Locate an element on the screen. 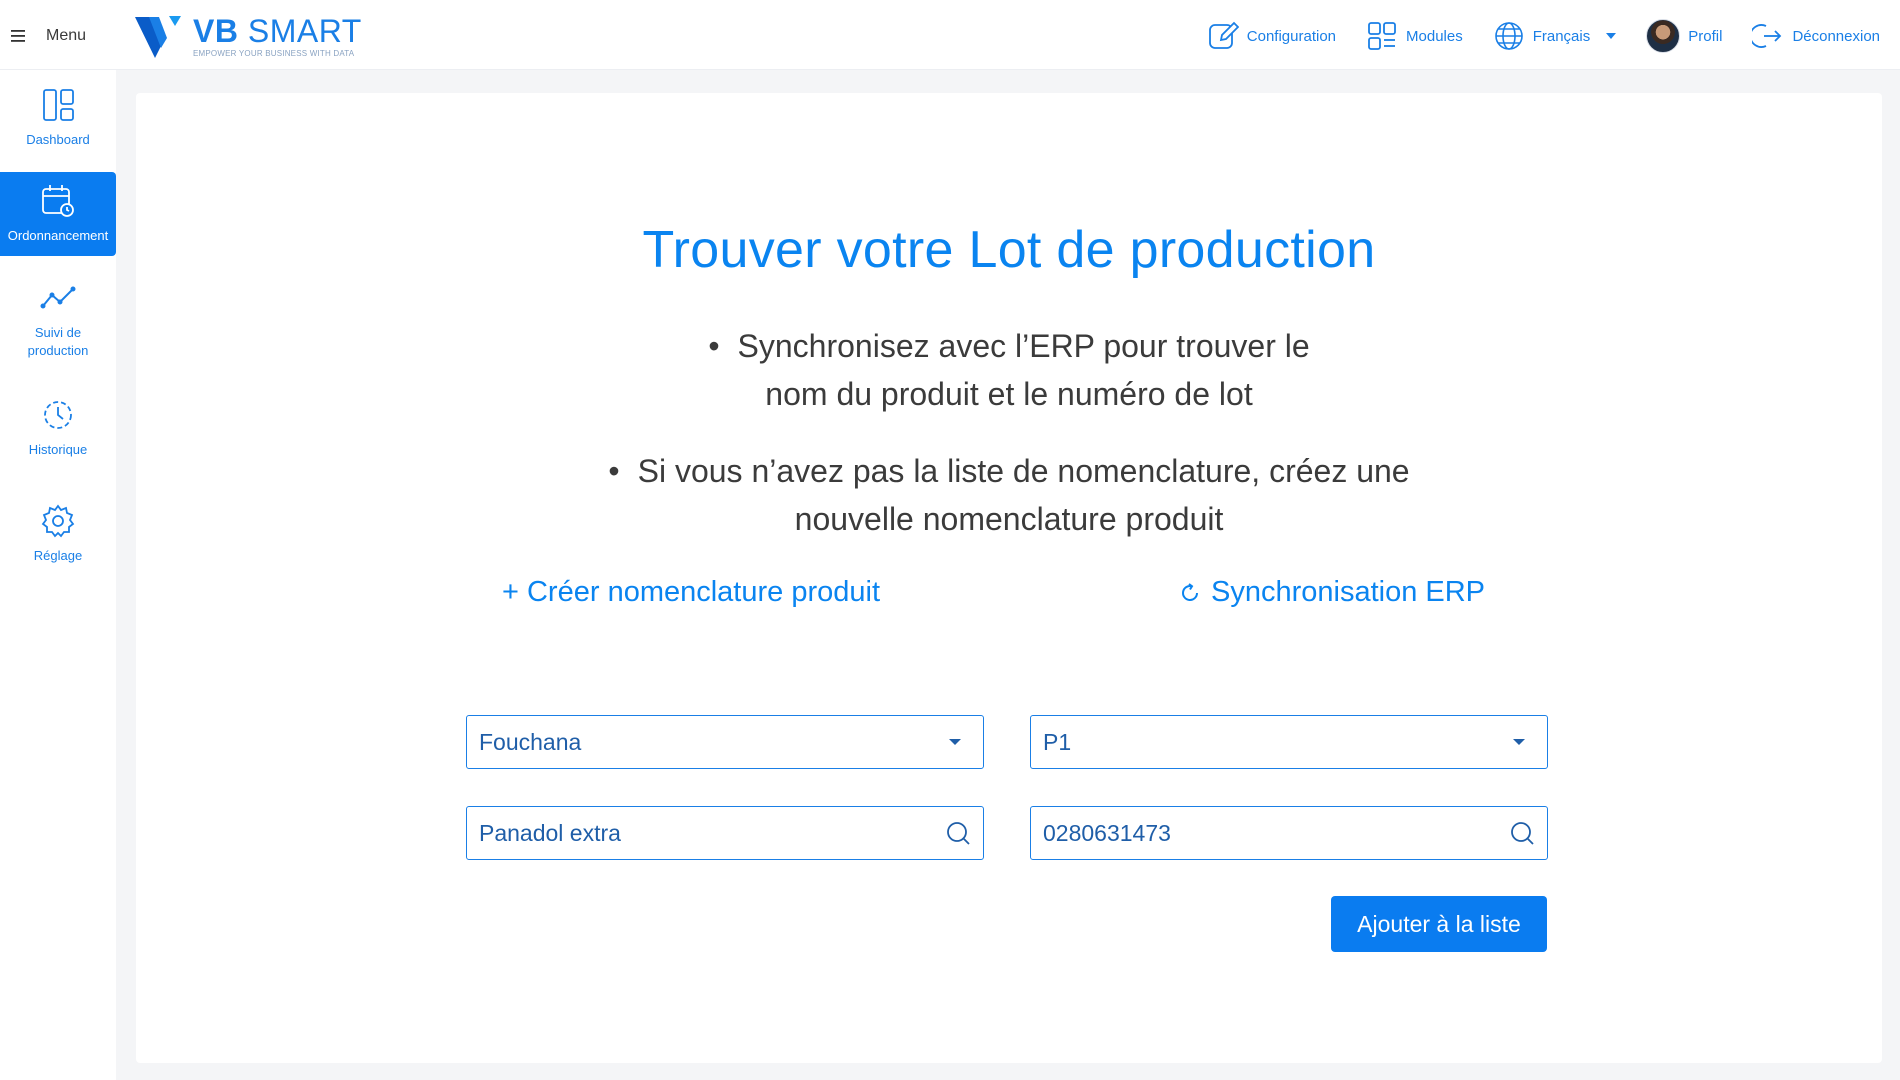 Image resolution: width=1900 pixels, height=1080 pixels. hamburger-icon is located at coordinates (18, 36).